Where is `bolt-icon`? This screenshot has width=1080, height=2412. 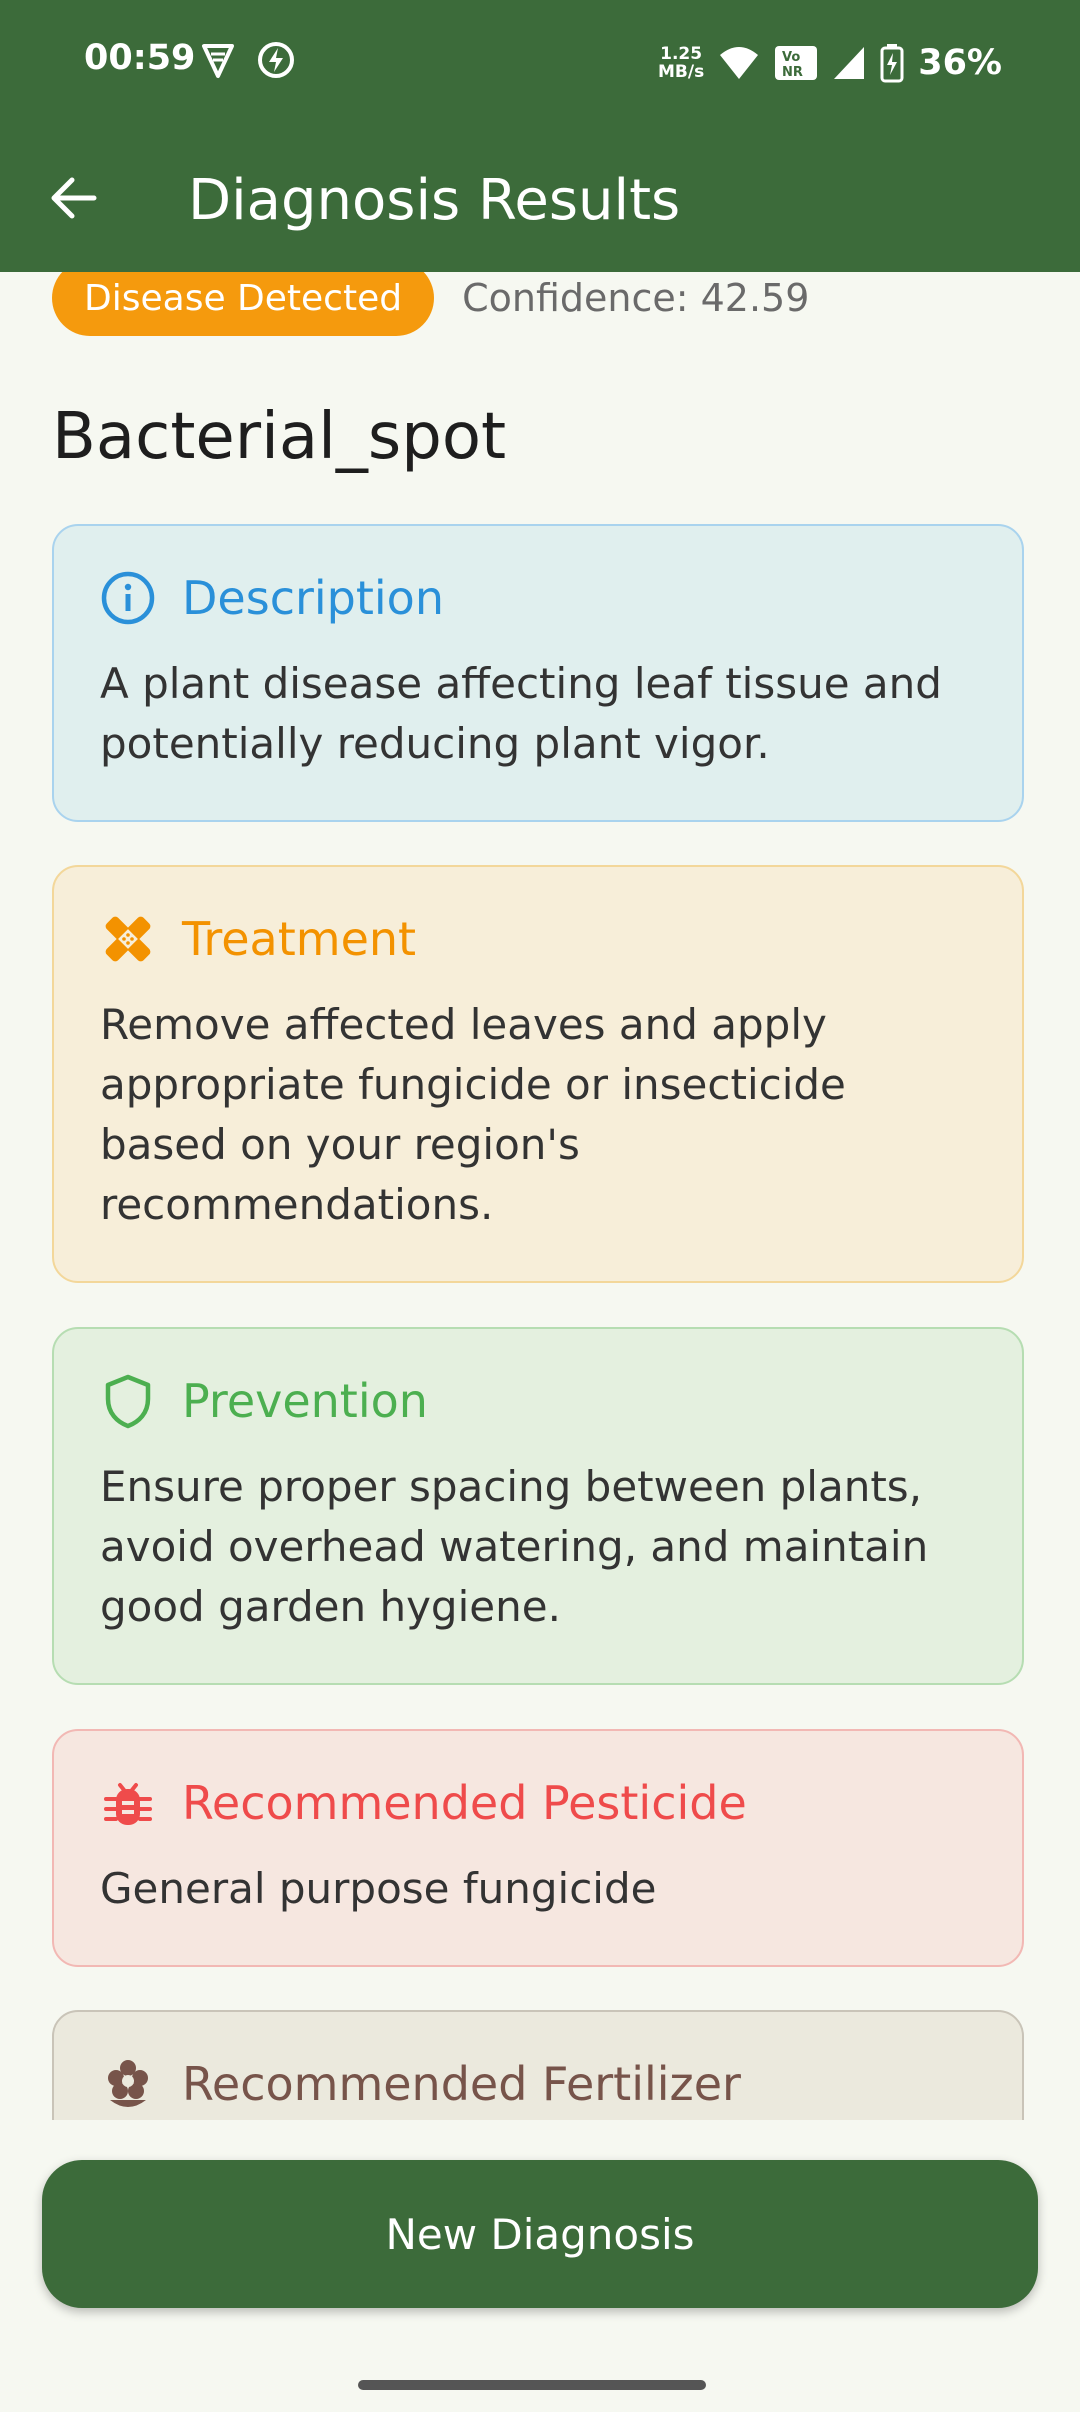
bolt-icon is located at coordinates (276, 60).